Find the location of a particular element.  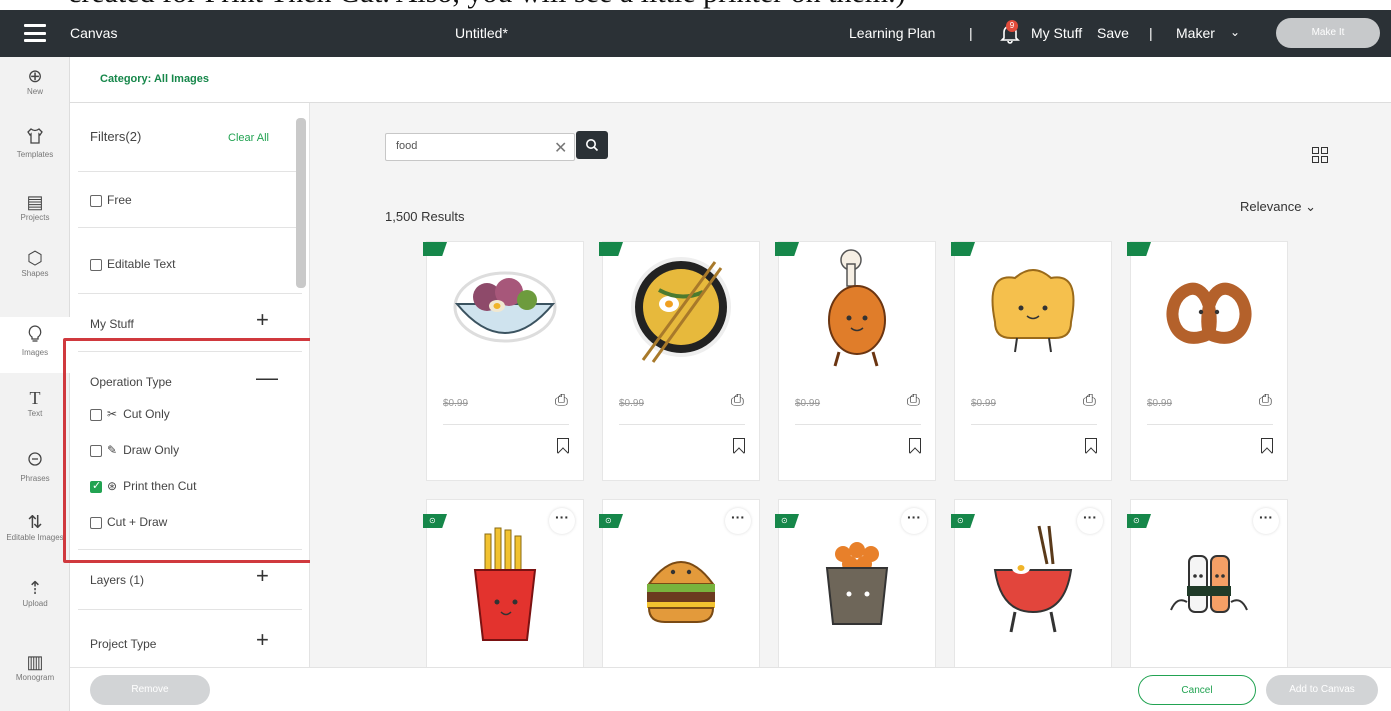

my-stuff-section: My Stuff is located at coordinates (112, 324).